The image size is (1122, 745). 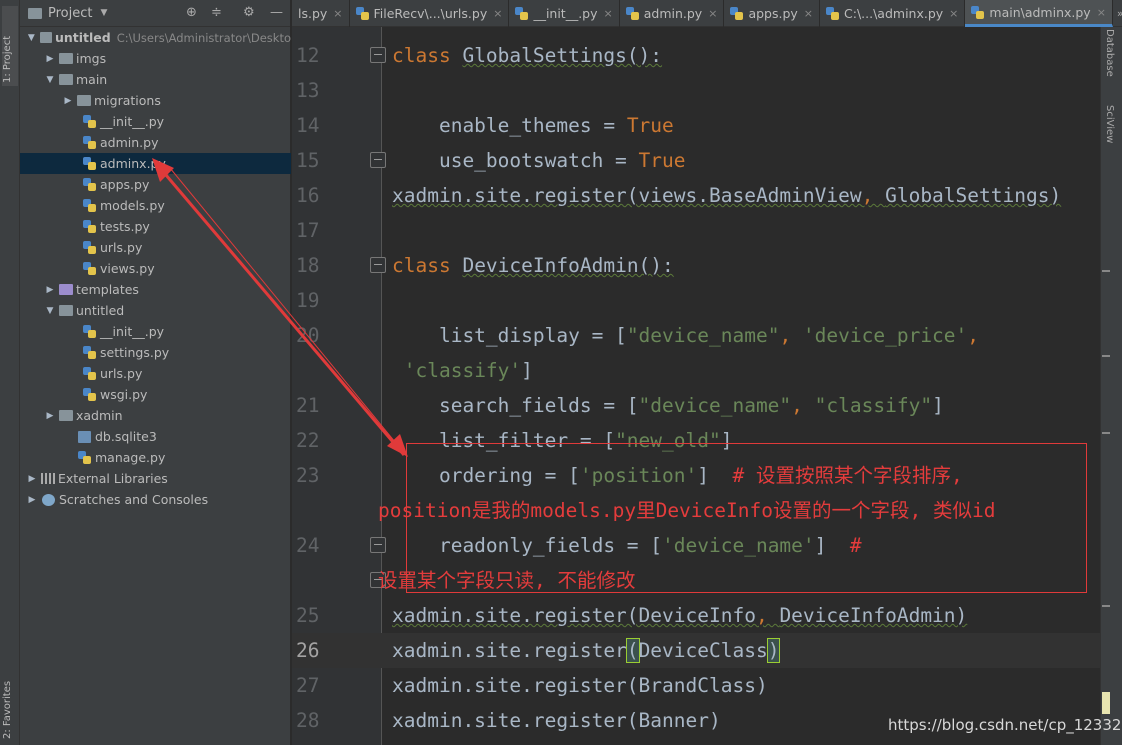 What do you see at coordinates (155, 478) in the screenshot?
I see `tree-item: ▶ External Libraries` at bounding box center [155, 478].